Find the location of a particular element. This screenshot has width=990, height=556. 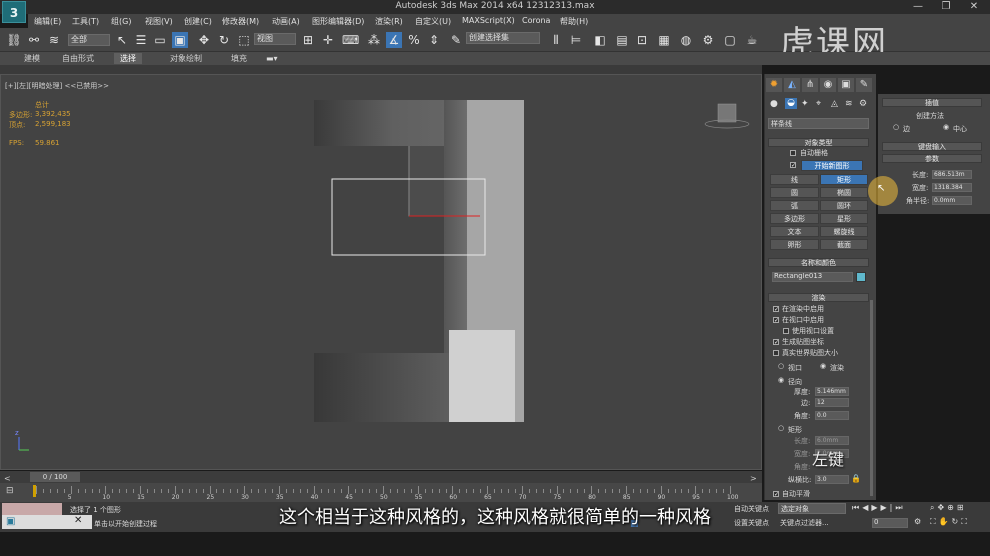

ribbon-tab-selection: 选择 is located at coordinates (128, 58).